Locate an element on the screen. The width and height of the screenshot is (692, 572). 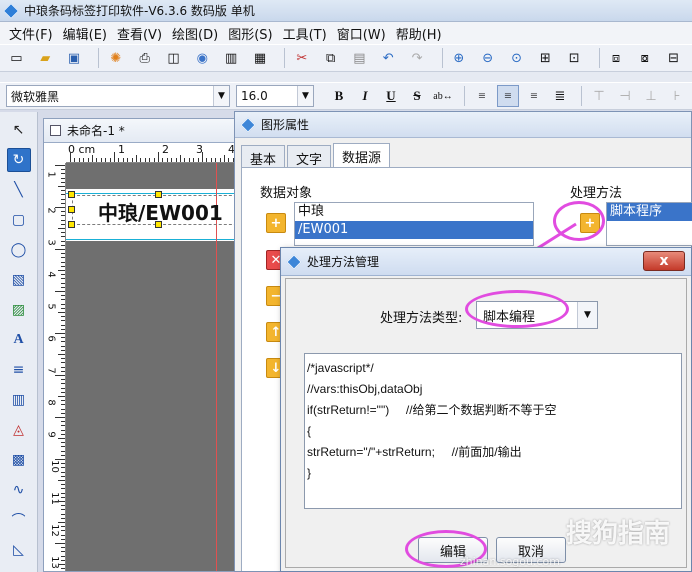
align-left-icon: ≡ is located at coordinates (482, 96).